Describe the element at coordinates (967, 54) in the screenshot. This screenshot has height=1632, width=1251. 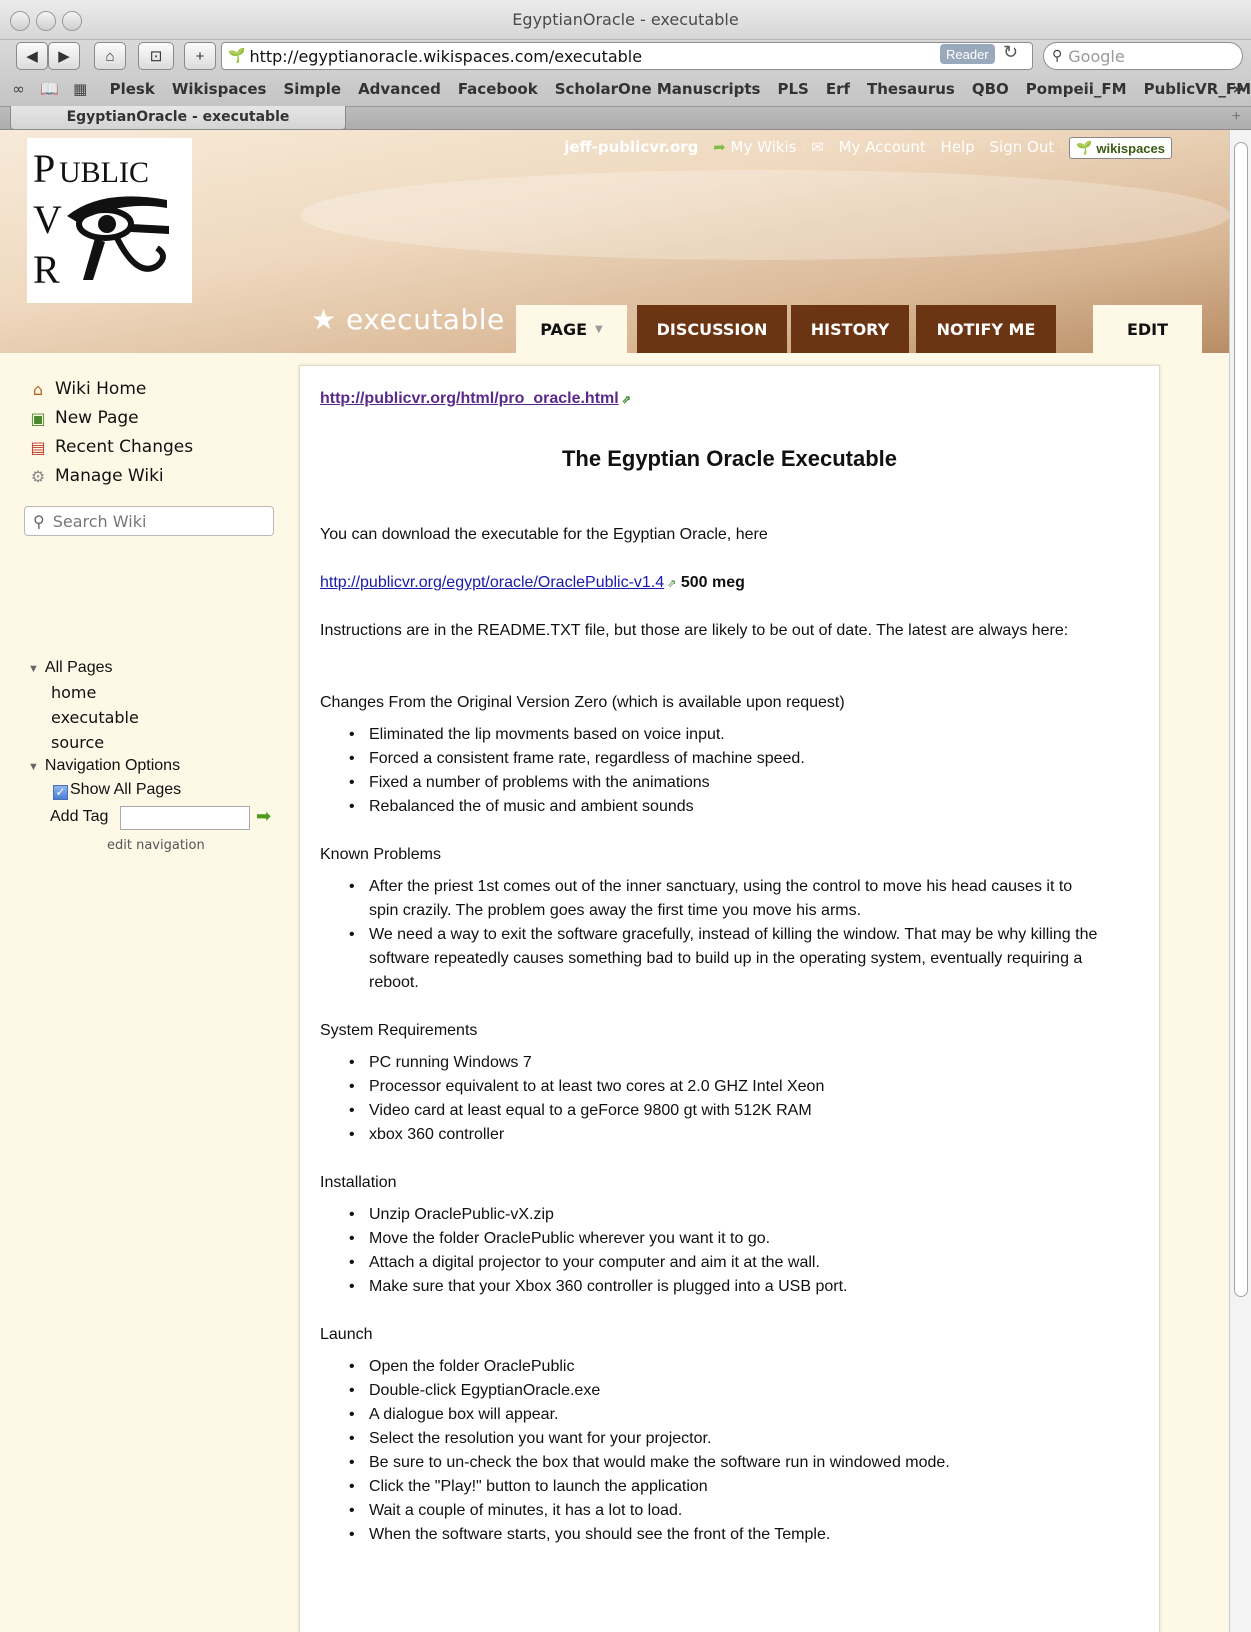
I see `reader-button: Reader` at that location.